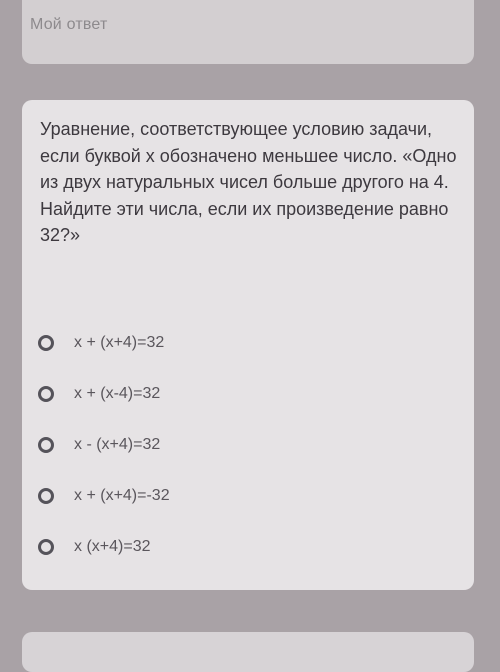 This screenshot has height=672, width=500. What do you see at coordinates (240, 546) in the screenshot?
I see `option-5: x (x+4)=32` at bounding box center [240, 546].